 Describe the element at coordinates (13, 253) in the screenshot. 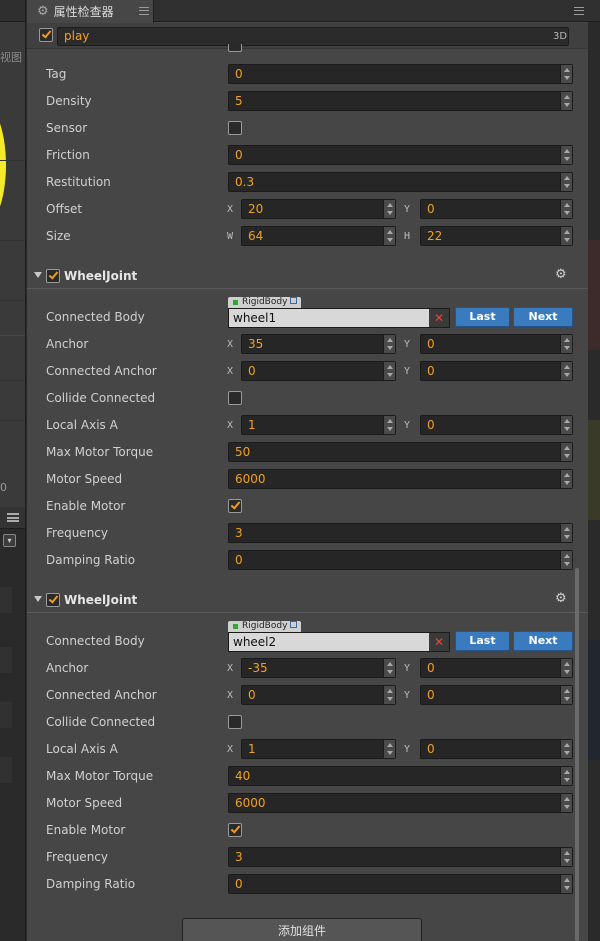

I see `scene-panel: 视图 0` at that location.